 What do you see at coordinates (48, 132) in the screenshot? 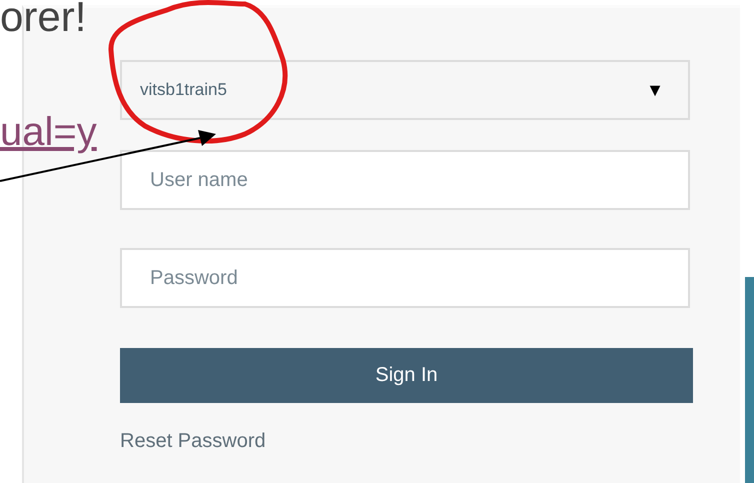
I see `url-link: ual=y` at bounding box center [48, 132].